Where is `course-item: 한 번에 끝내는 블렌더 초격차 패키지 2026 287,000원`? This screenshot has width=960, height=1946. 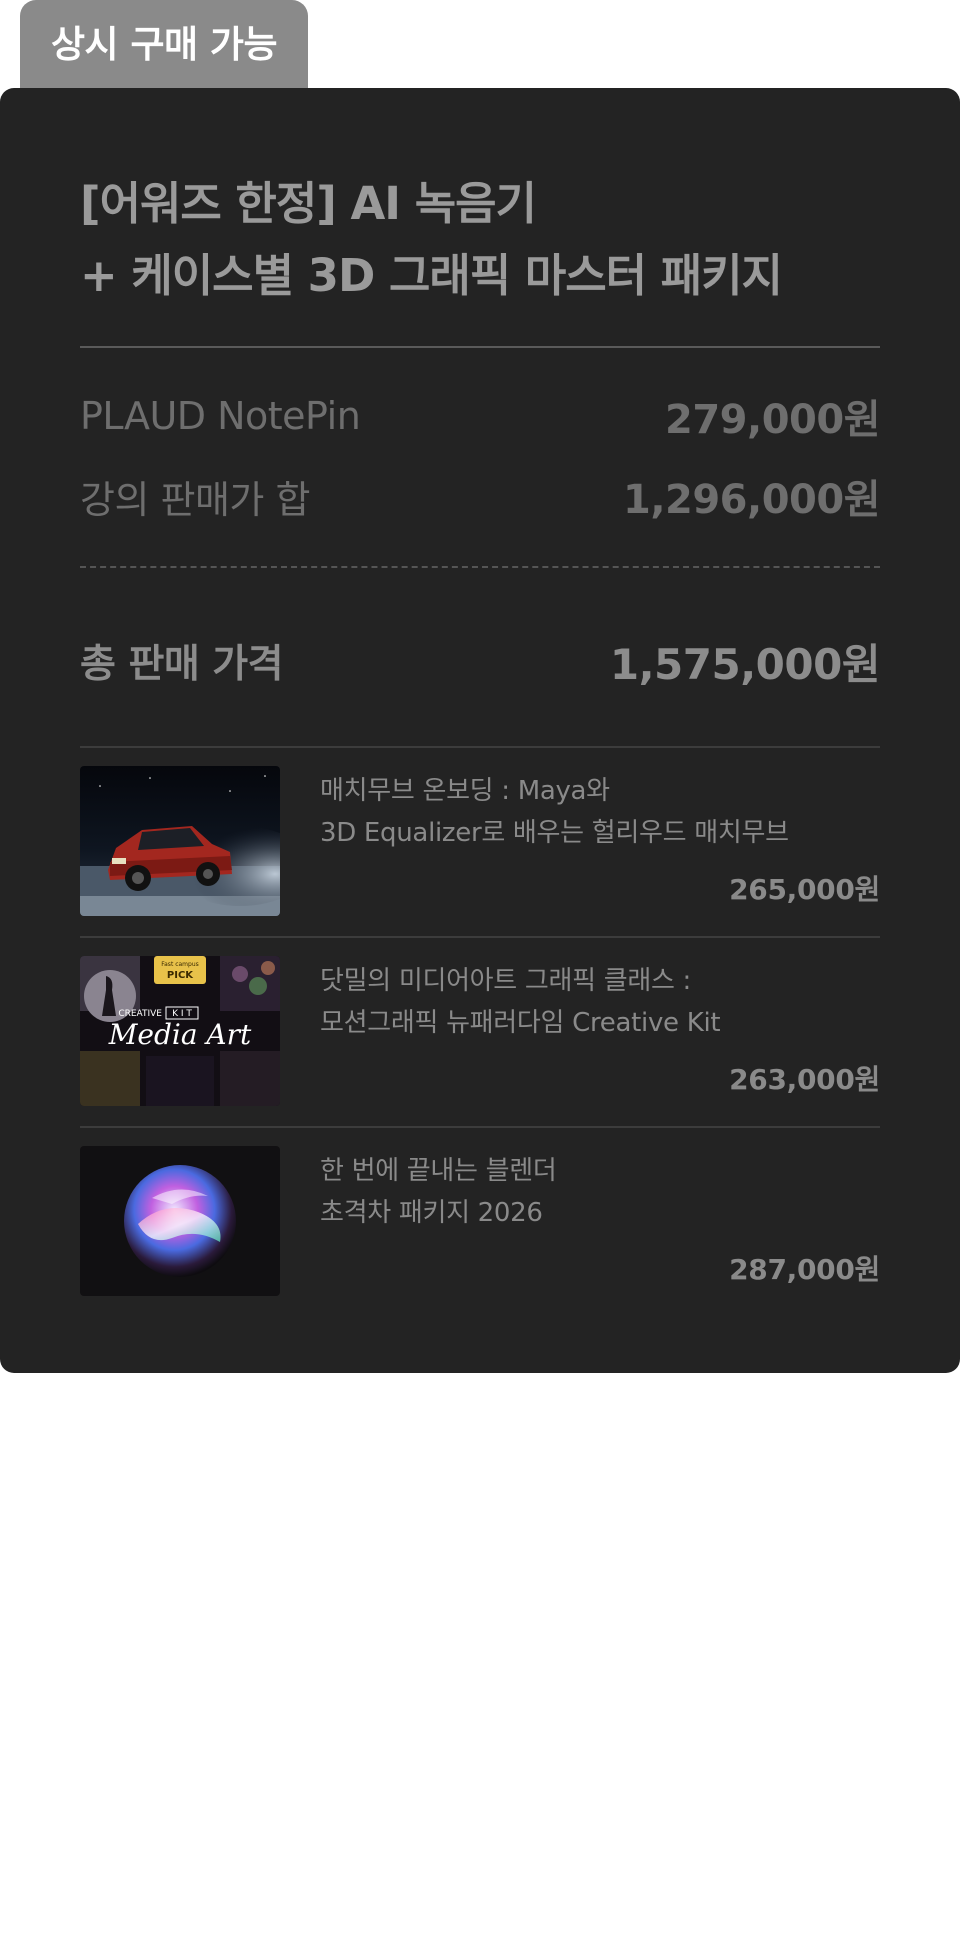 course-item: 한 번에 끝내는 블렌더 초격차 패키지 2026 287,000원 is located at coordinates (480, 1221).